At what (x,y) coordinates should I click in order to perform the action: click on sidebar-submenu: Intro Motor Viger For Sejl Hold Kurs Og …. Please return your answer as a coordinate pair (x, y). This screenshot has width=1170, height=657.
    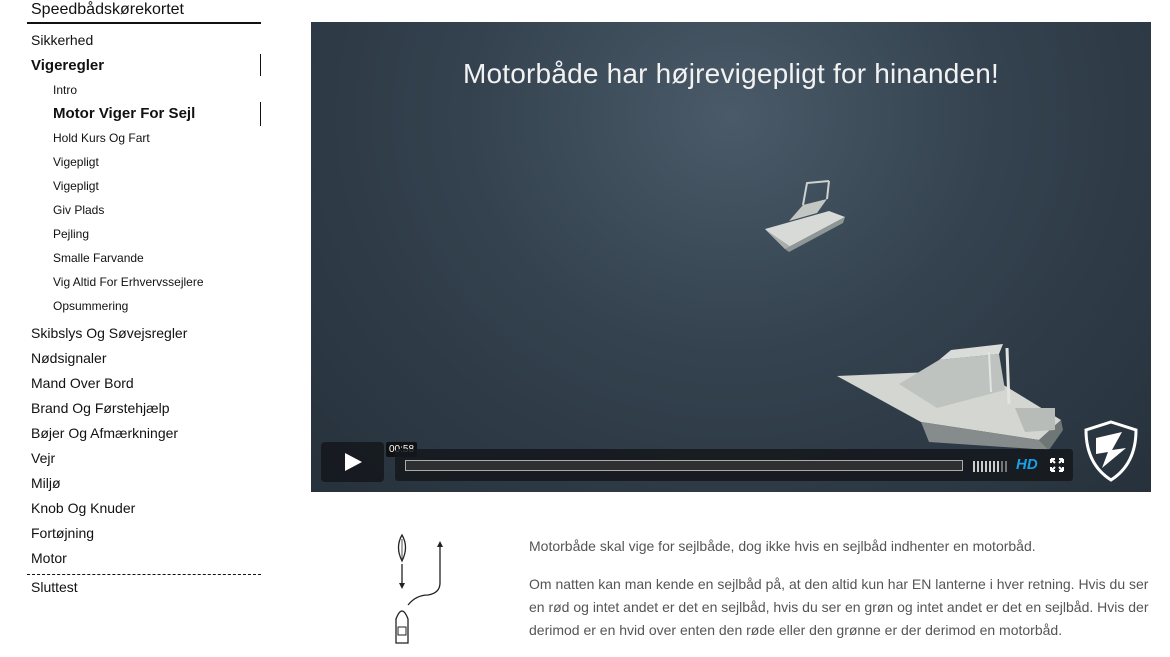
    Looking at the image, I should click on (144, 198).